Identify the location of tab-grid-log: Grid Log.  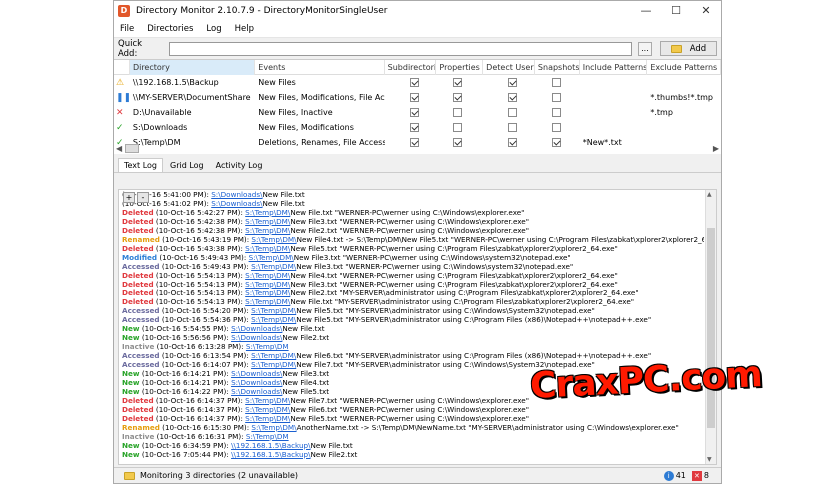
(187, 165).